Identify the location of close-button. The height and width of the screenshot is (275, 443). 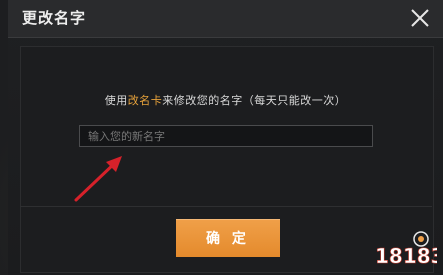
(420, 18).